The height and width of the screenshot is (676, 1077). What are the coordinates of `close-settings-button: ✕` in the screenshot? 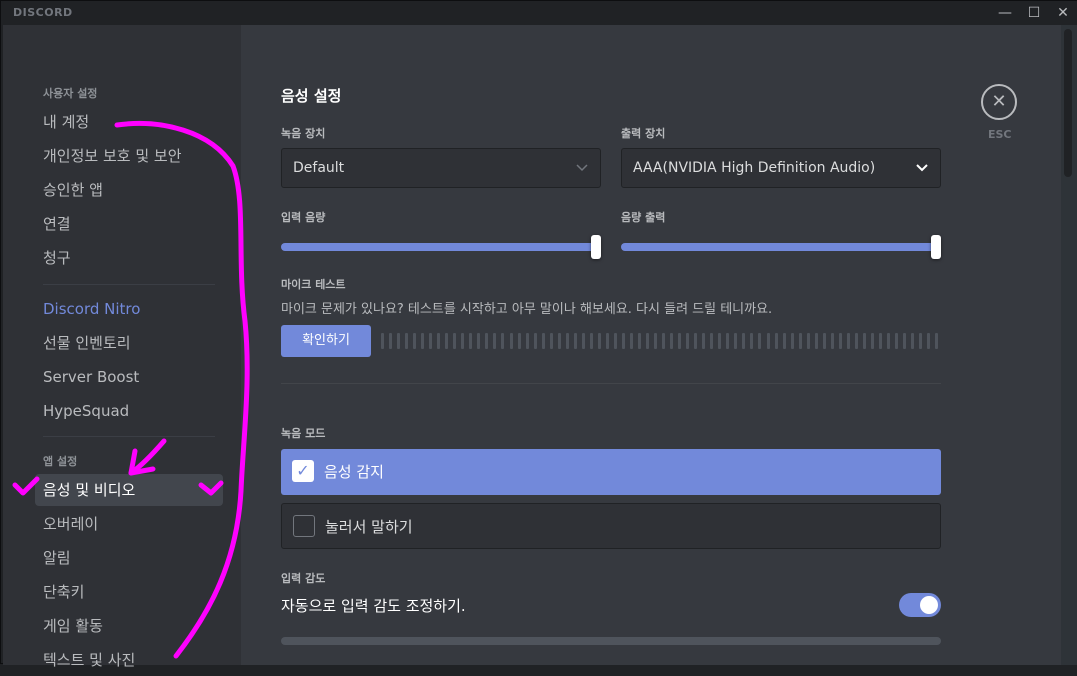 It's located at (999, 102).